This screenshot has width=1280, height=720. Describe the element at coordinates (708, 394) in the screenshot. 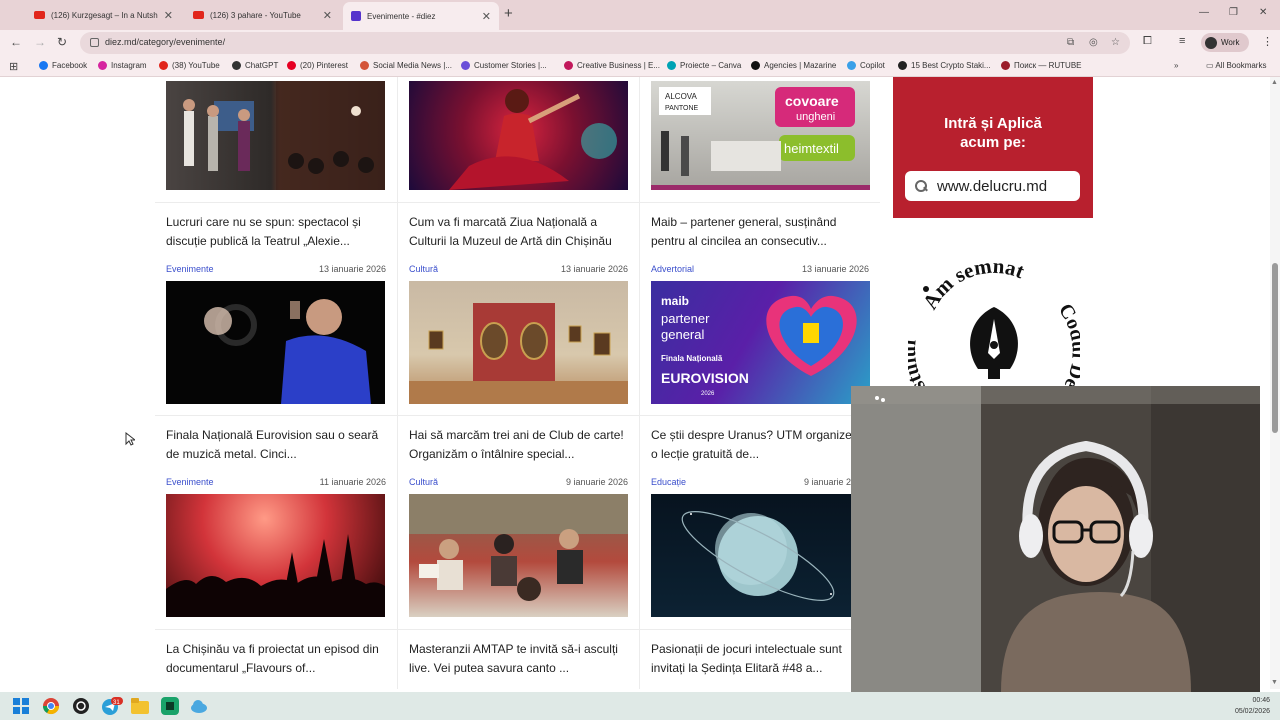

I see `svg-text: 2026` at that location.